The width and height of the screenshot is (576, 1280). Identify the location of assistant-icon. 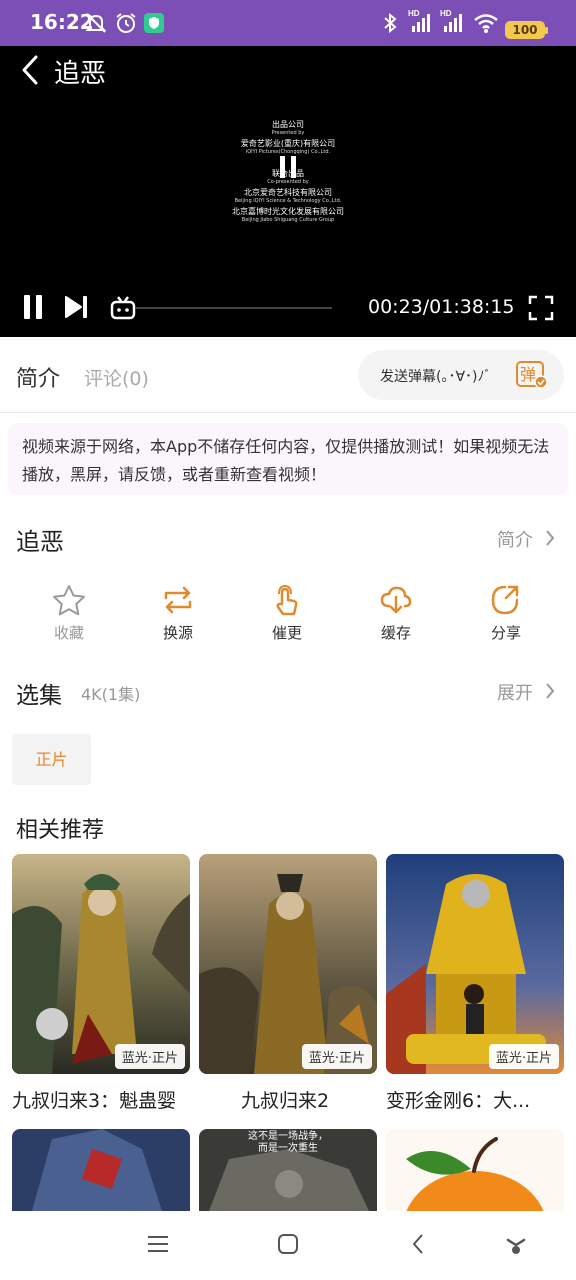
(516, 1244).